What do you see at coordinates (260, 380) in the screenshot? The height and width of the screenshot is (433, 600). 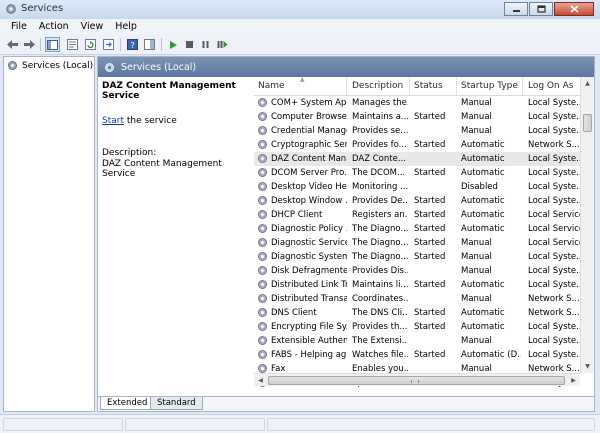 I see `scroll-left-arrow-icon: ◀` at bounding box center [260, 380].